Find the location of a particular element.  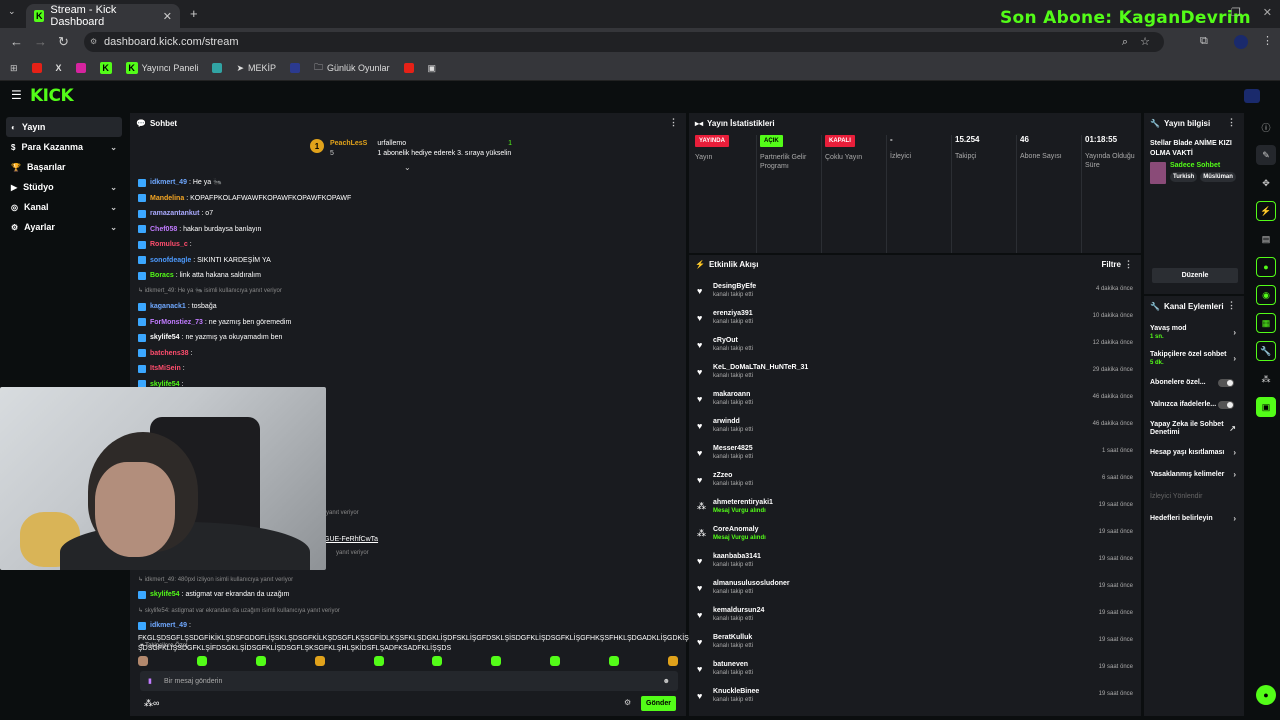

activity-username: ahmeterentiryaki1 is located at coordinates (743, 502).